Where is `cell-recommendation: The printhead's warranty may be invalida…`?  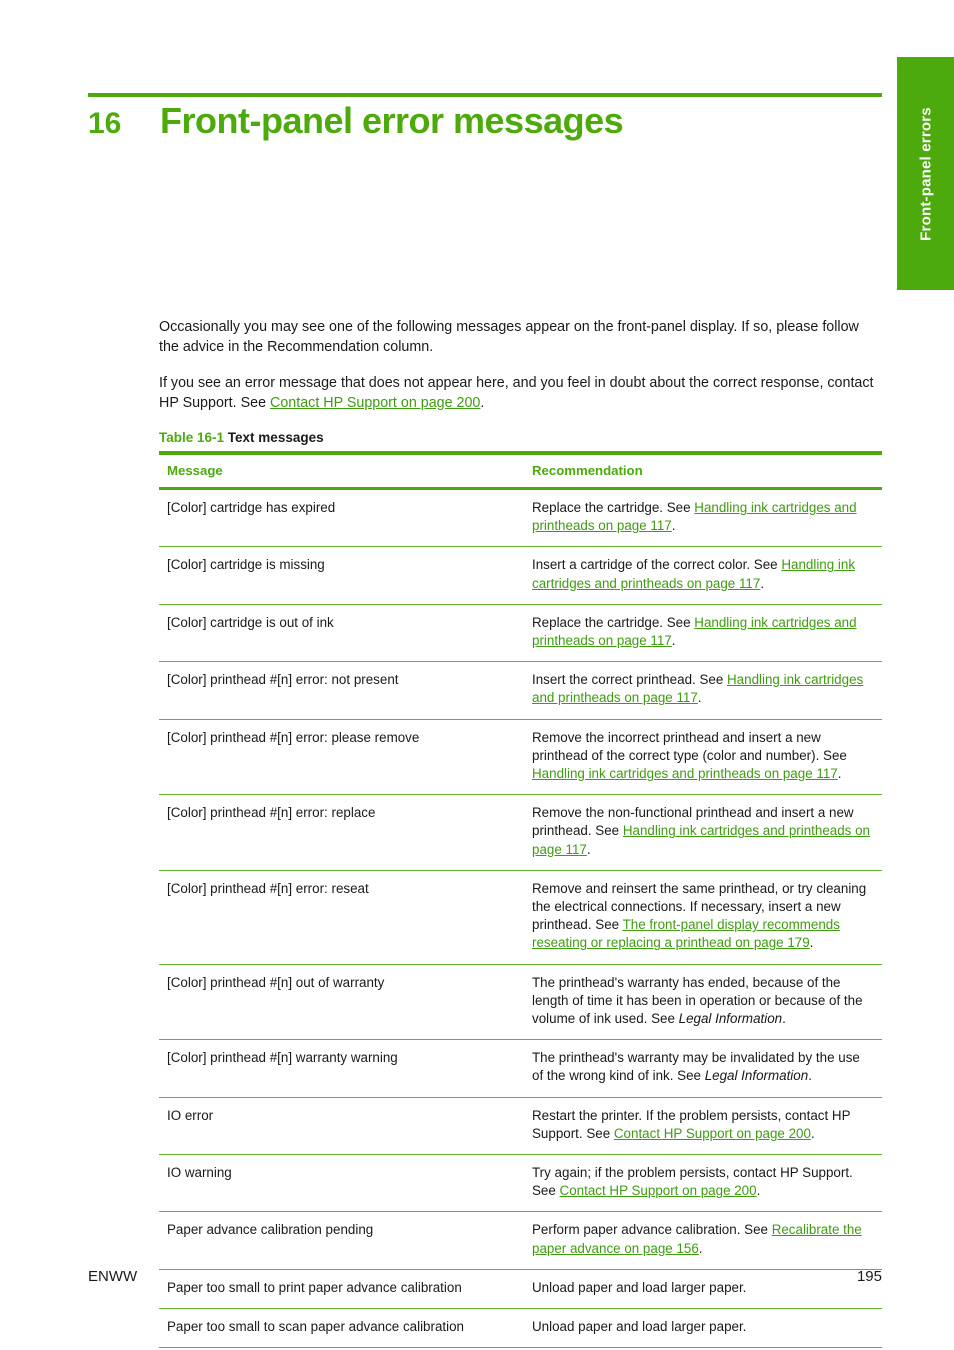 cell-recommendation: The printhead's warranty may be invalida… is located at coordinates (703, 1068).